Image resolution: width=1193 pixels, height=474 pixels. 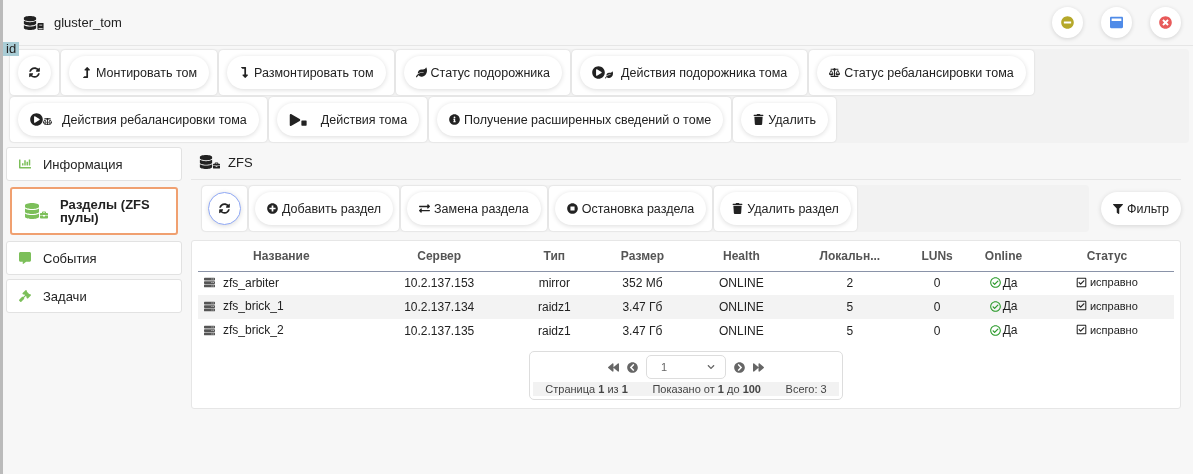 I want to click on column-header: Тип, so click(x=554, y=256).